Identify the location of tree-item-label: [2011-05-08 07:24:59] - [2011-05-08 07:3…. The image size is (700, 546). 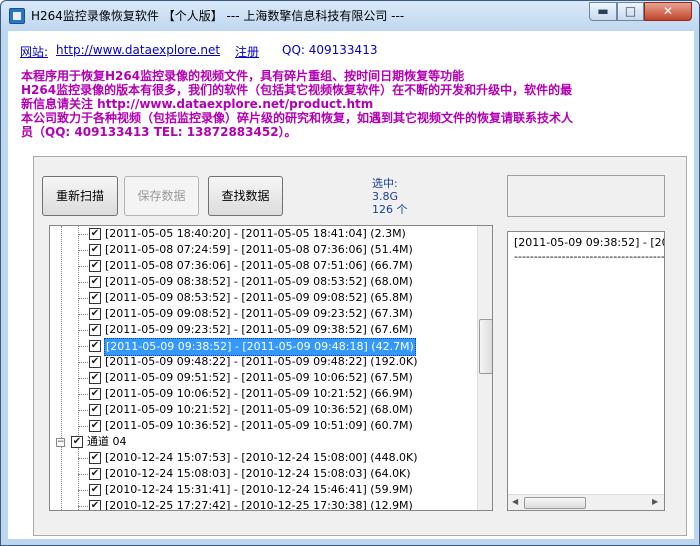
(259, 249).